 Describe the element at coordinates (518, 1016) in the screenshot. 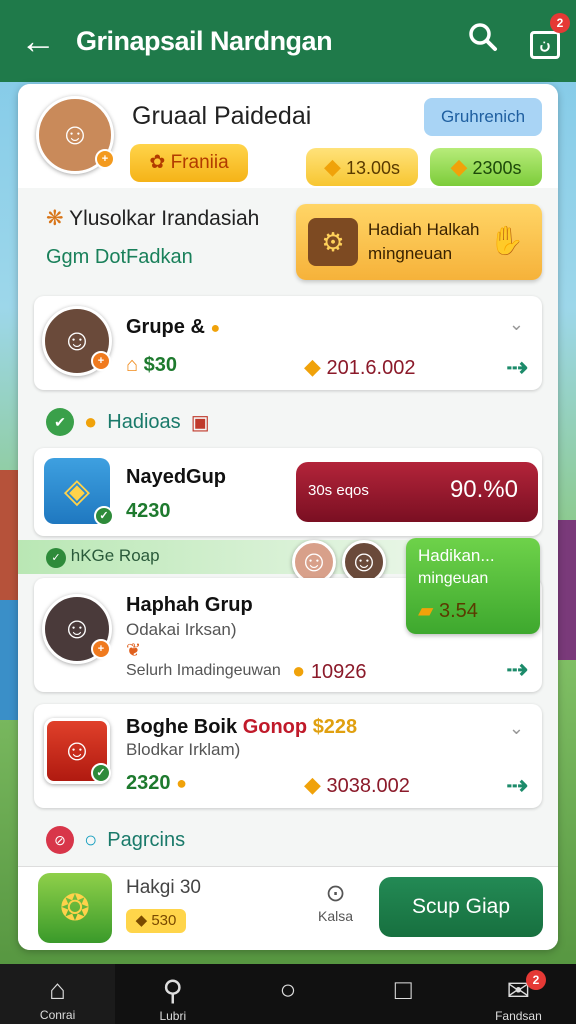

I see `nav-label: Fandsan` at that location.